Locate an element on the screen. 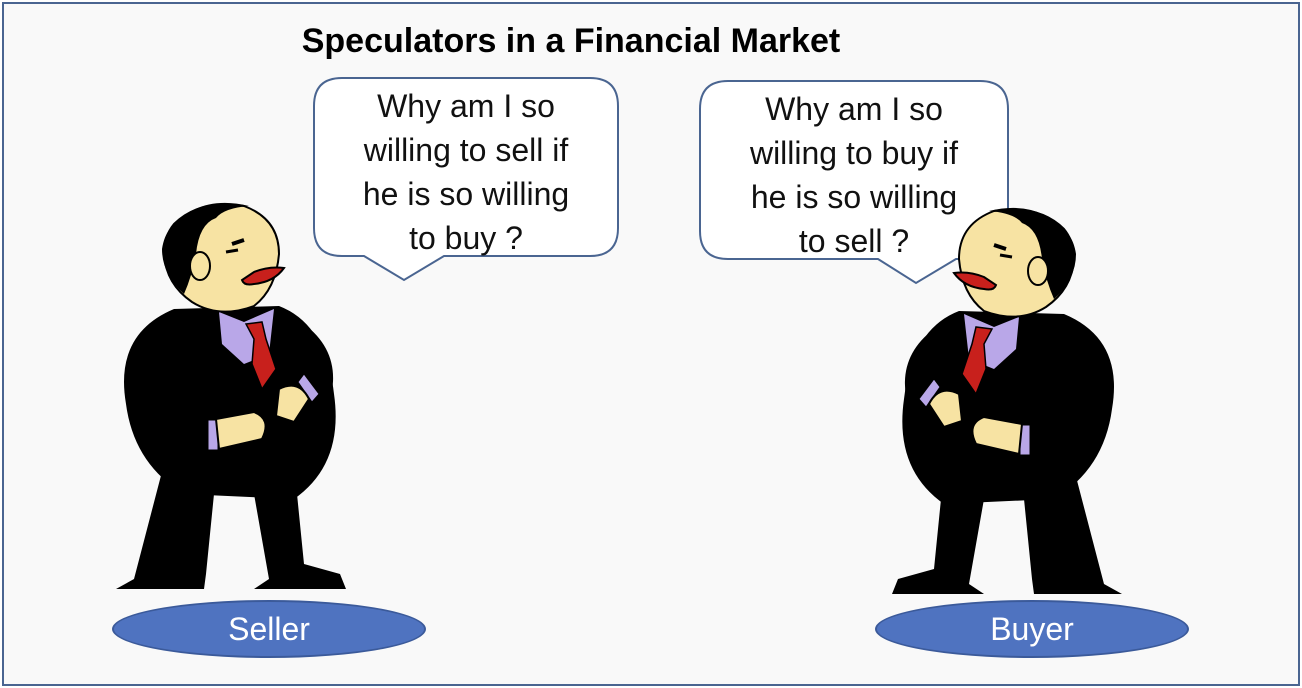 The width and height of the screenshot is (1302, 688). buyer-label-text: Buyer is located at coordinates (1032, 628).